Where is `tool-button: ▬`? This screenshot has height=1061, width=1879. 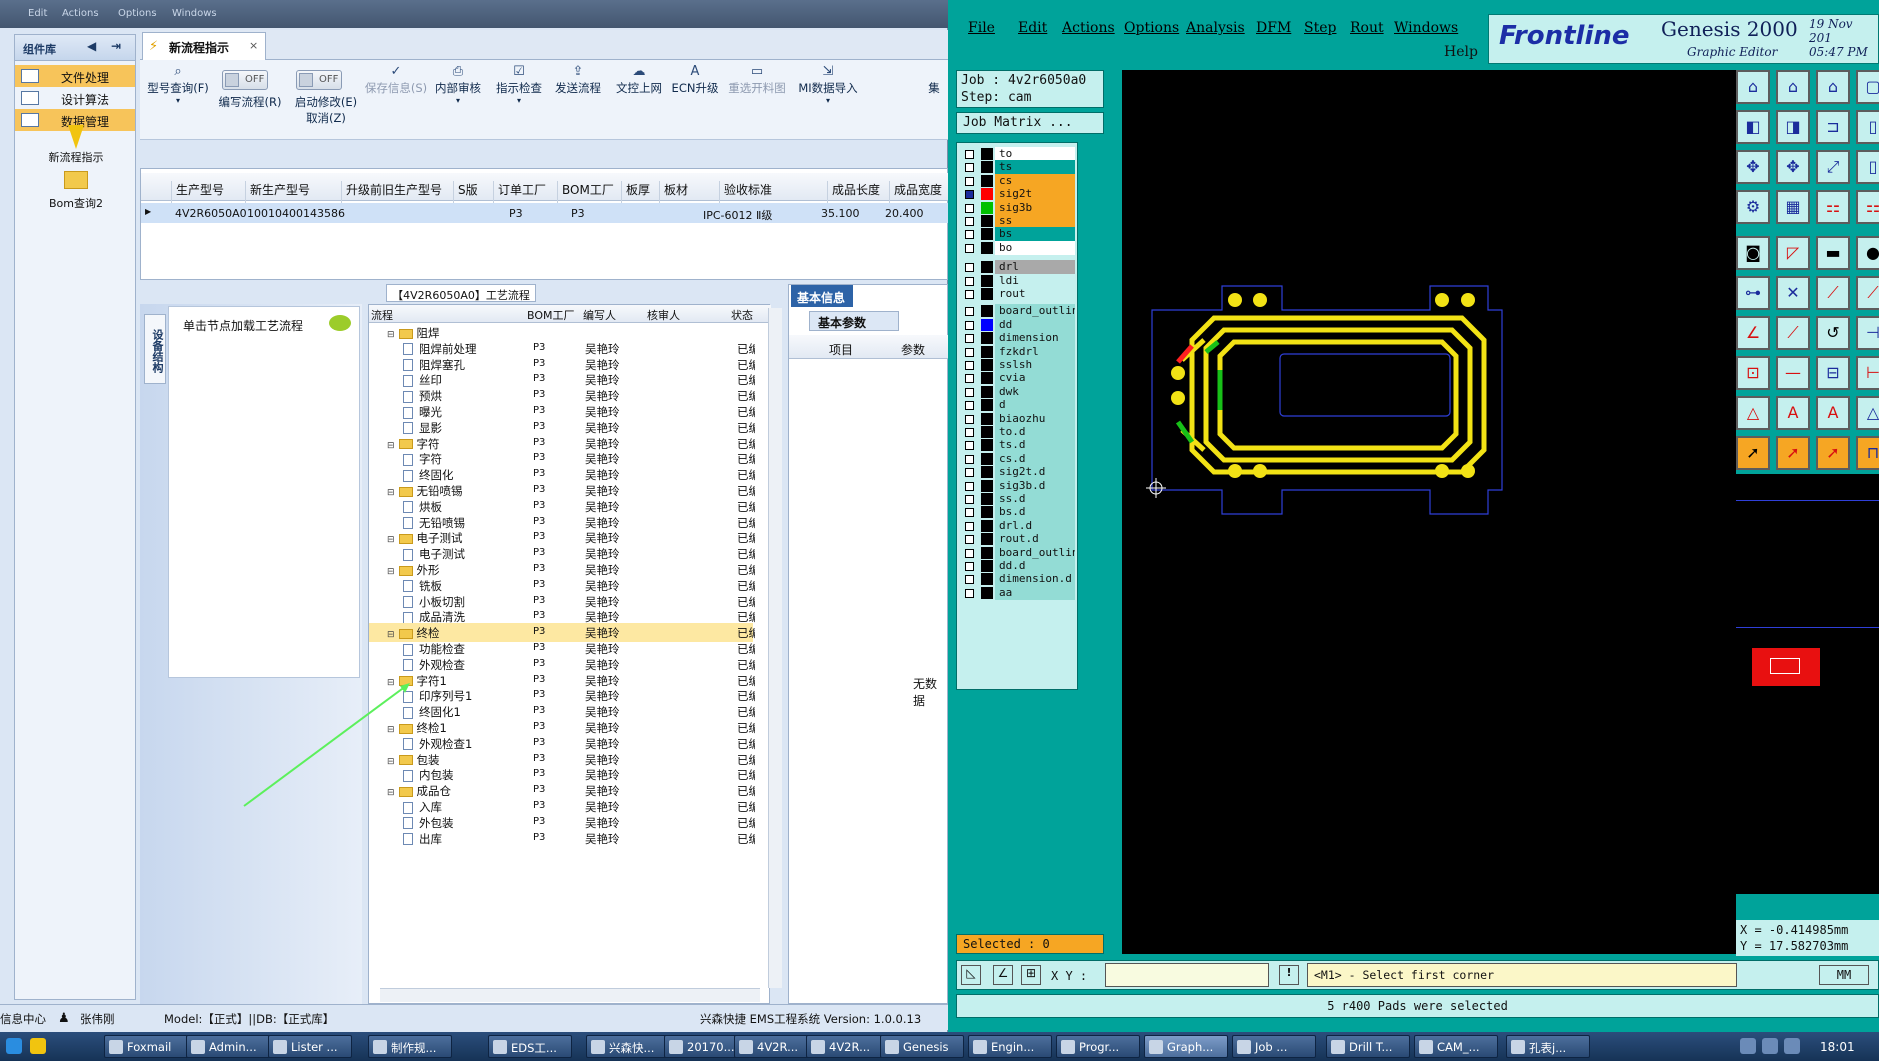 tool-button: ▬ is located at coordinates (1833, 253).